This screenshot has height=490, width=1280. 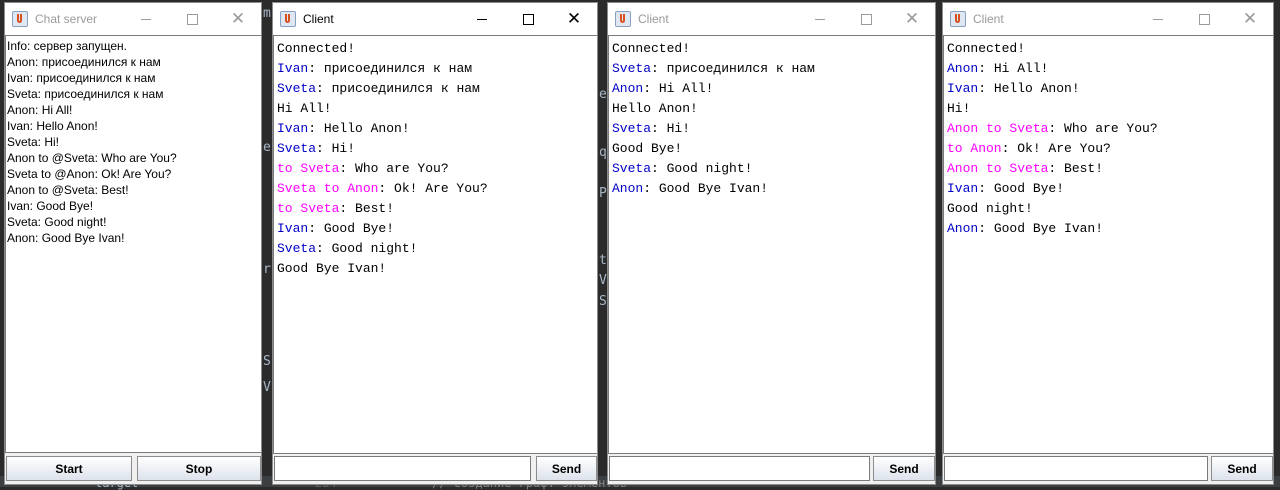 I want to click on chat-line: Anon to Sveta: Who are You?, so click(x=1110, y=129).